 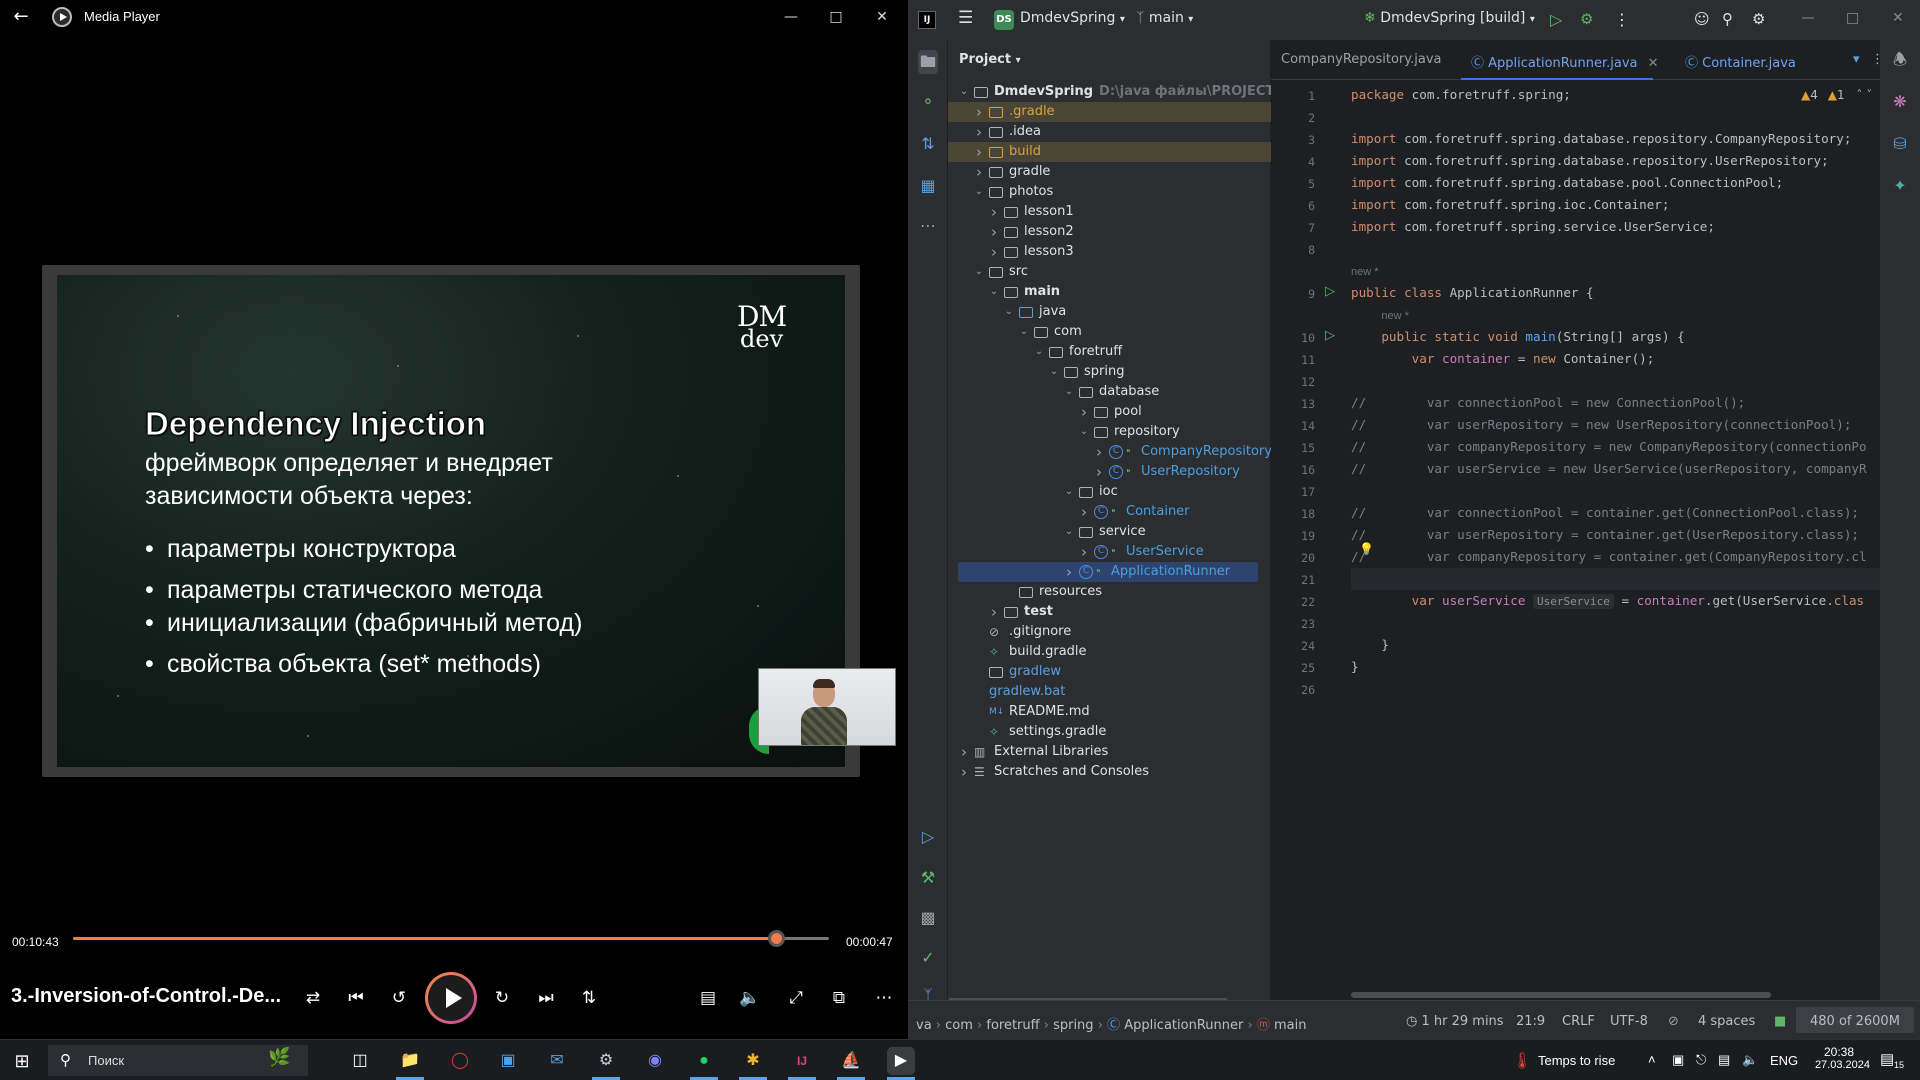 I want to click on breadcrumb-item: Ⓒ ApplicationRunner, so click(x=1175, y=1025).